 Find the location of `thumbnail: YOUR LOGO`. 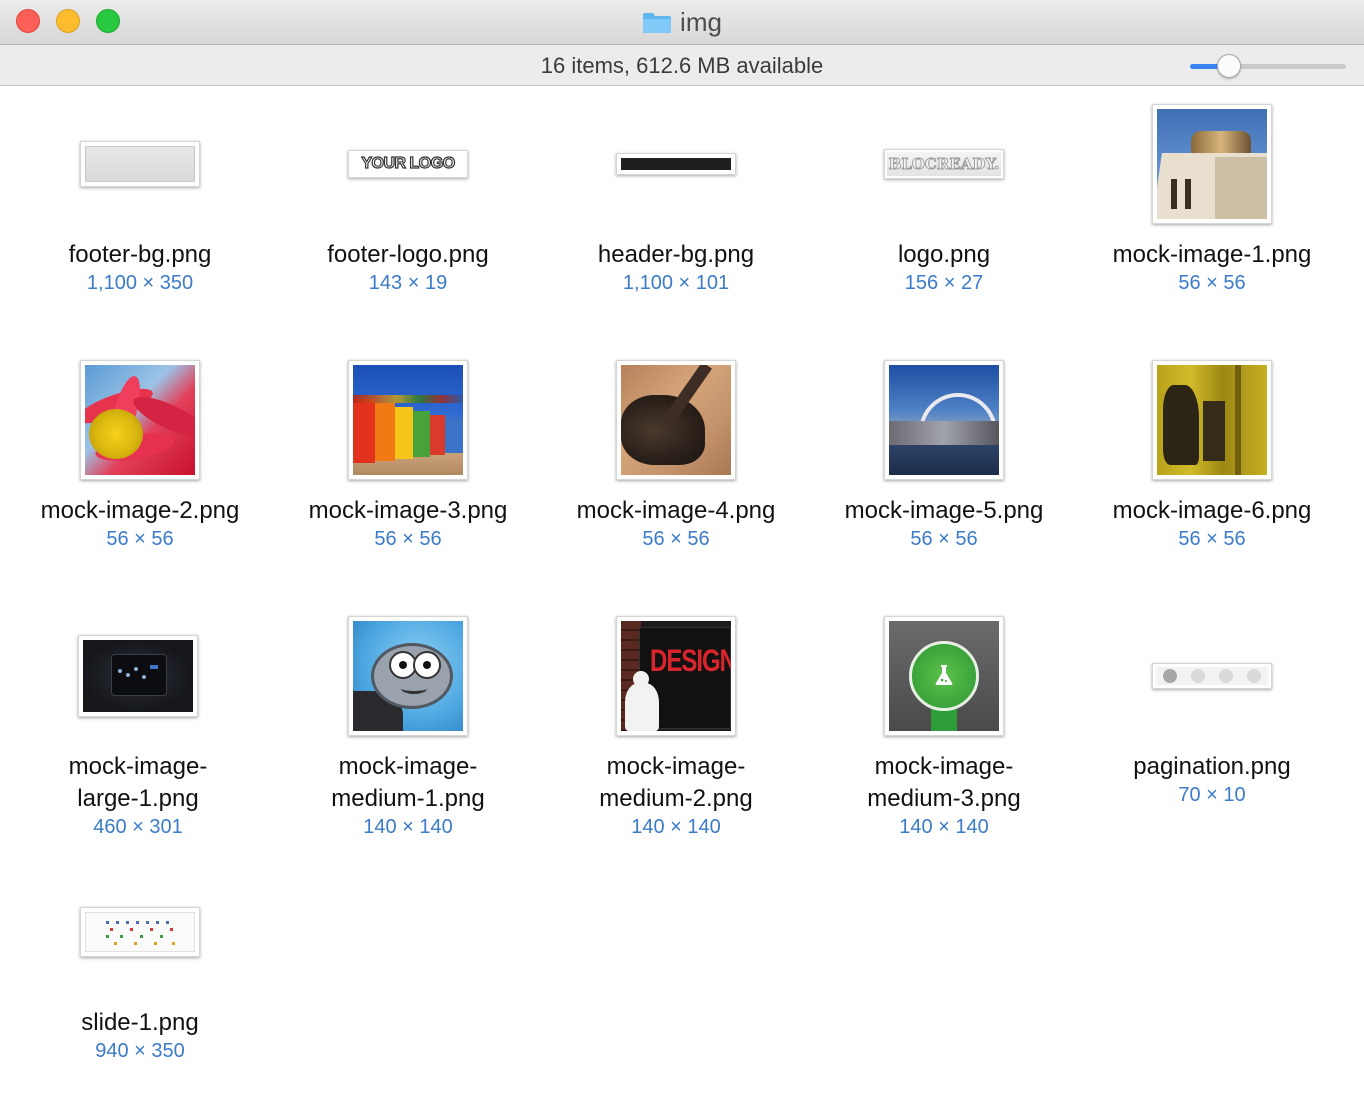

thumbnail: YOUR LOGO is located at coordinates (408, 164).